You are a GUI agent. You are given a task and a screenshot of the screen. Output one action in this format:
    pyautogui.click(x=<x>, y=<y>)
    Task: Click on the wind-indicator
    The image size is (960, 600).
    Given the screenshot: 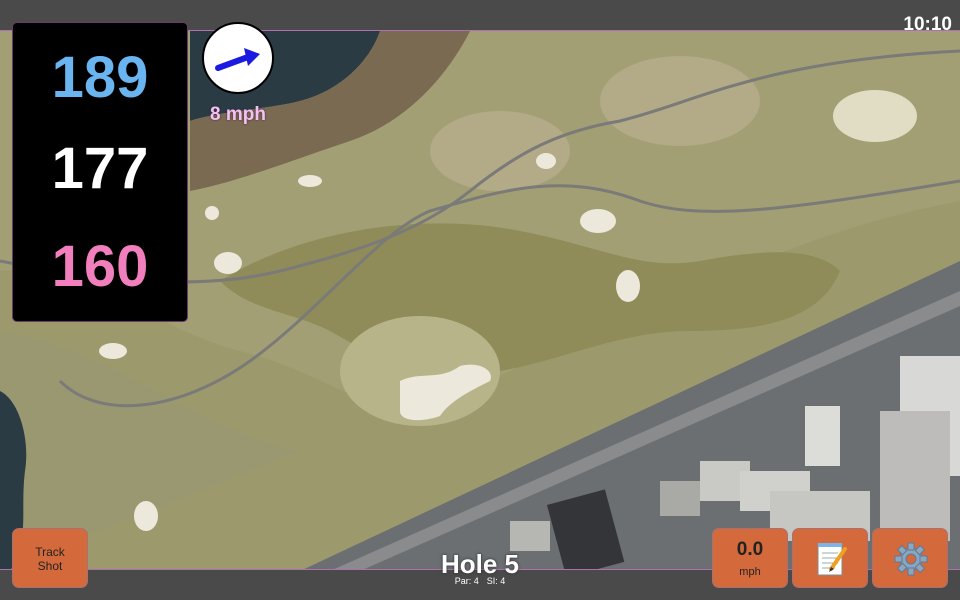 What is the action you would take?
    pyautogui.click(x=238, y=58)
    